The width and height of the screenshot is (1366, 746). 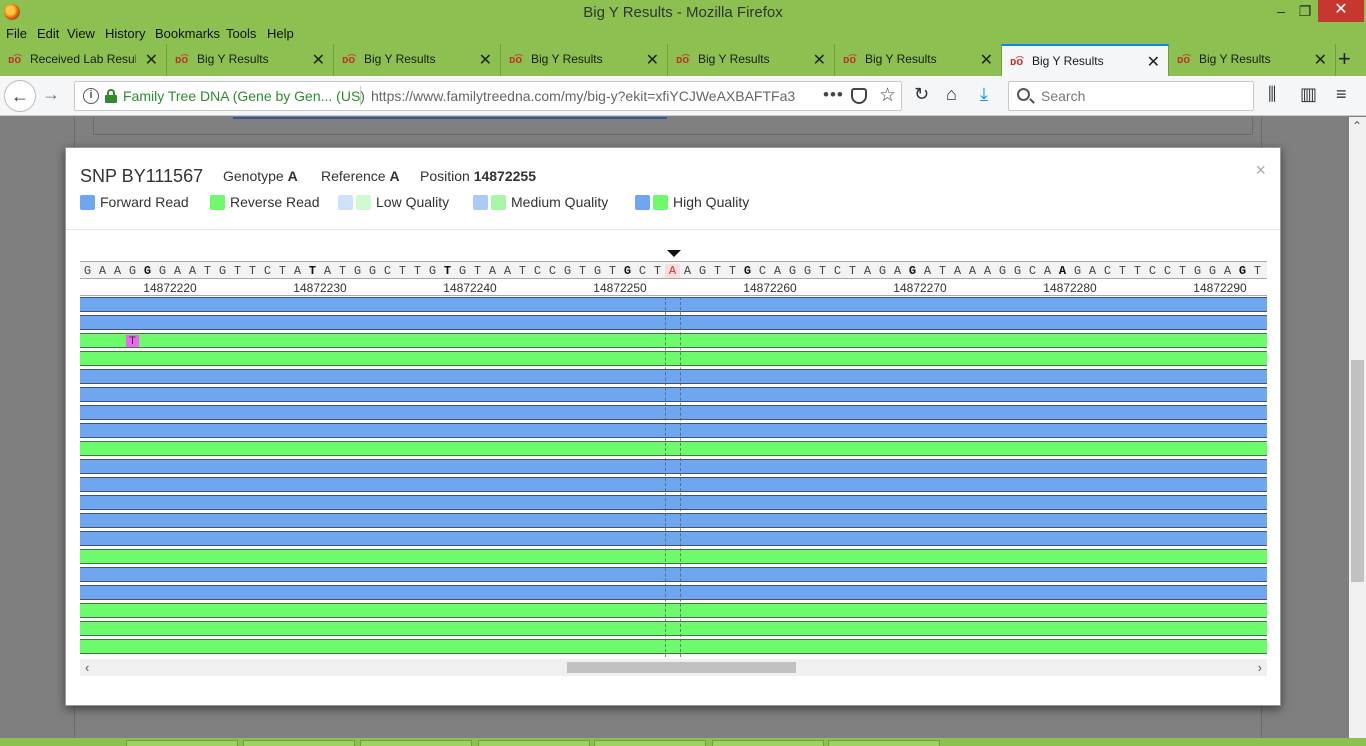 What do you see at coordinates (887, 95) in the screenshot?
I see `bookmark-star-icon: ☆` at bounding box center [887, 95].